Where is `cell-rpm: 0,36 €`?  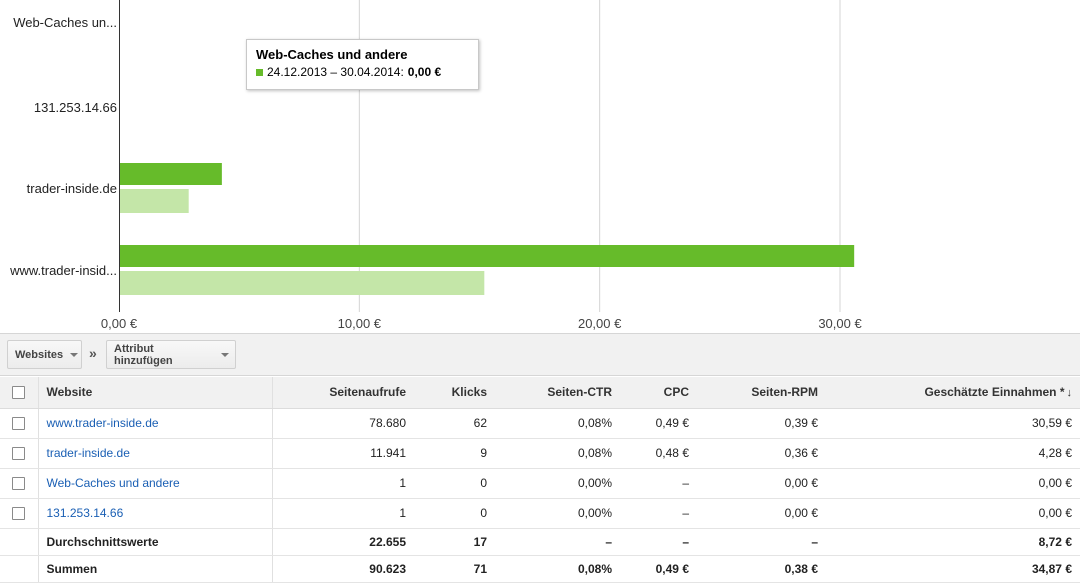 cell-rpm: 0,36 € is located at coordinates (761, 453).